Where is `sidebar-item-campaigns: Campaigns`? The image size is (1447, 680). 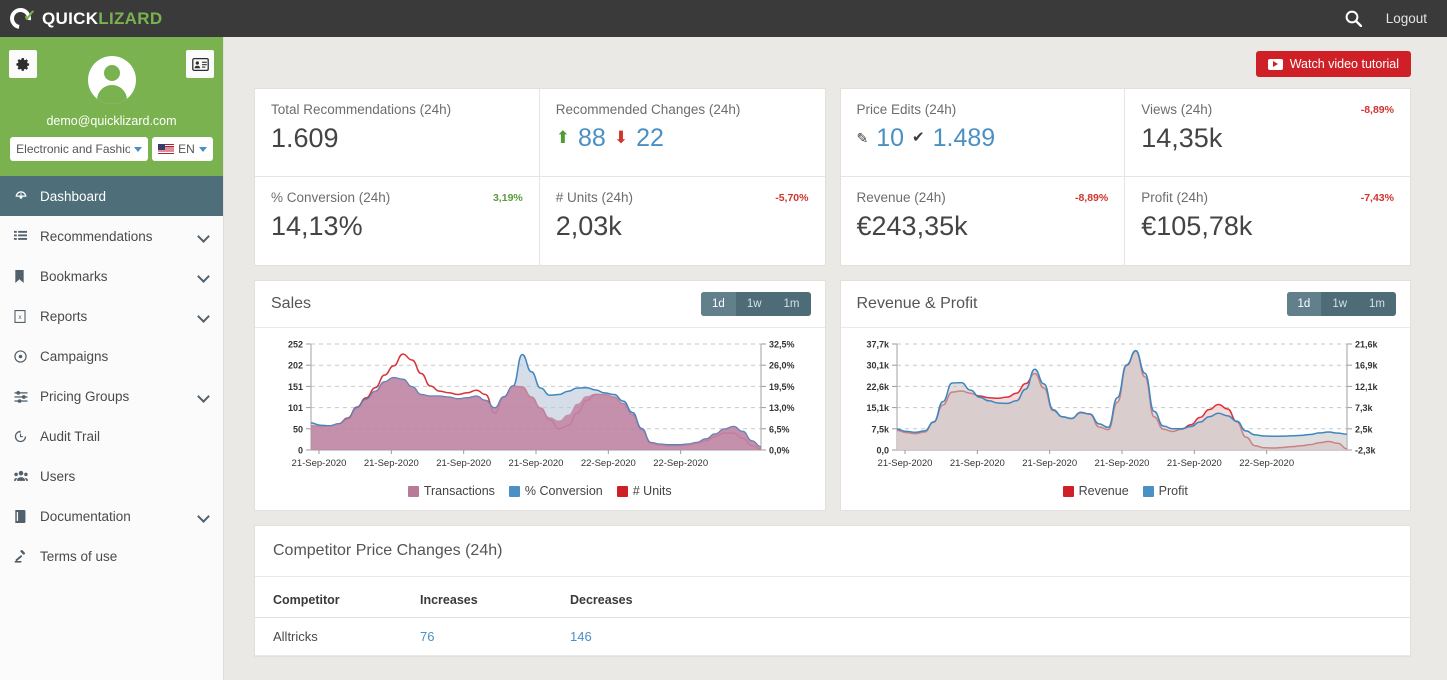
sidebar-item-campaigns: Campaigns is located at coordinates (111, 356).